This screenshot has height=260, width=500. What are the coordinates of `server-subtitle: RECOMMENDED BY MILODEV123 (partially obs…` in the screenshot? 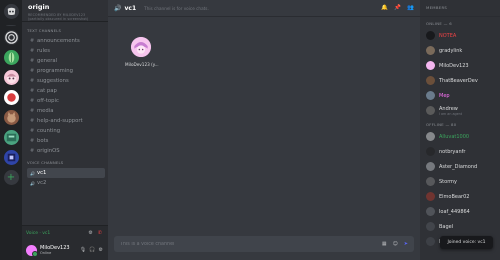 It's located at (58, 17).